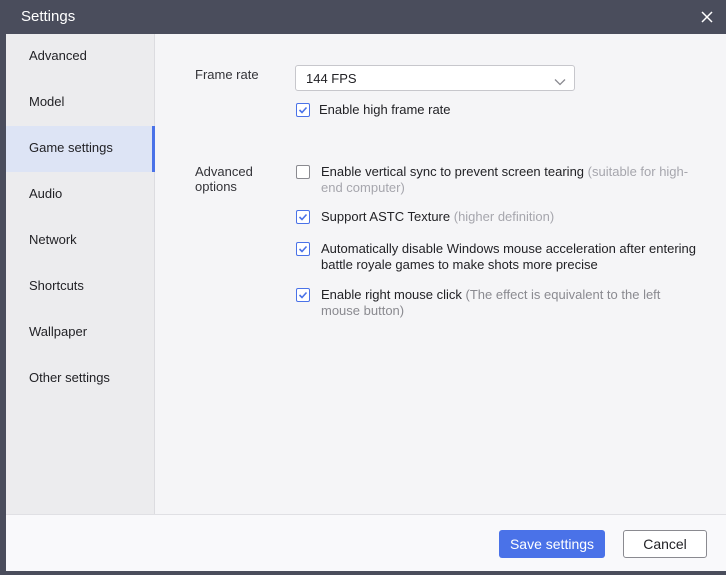 The image size is (726, 575). Describe the element at coordinates (385, 109) in the screenshot. I see `high-frame-rate-label: Enable high frame rate` at that location.